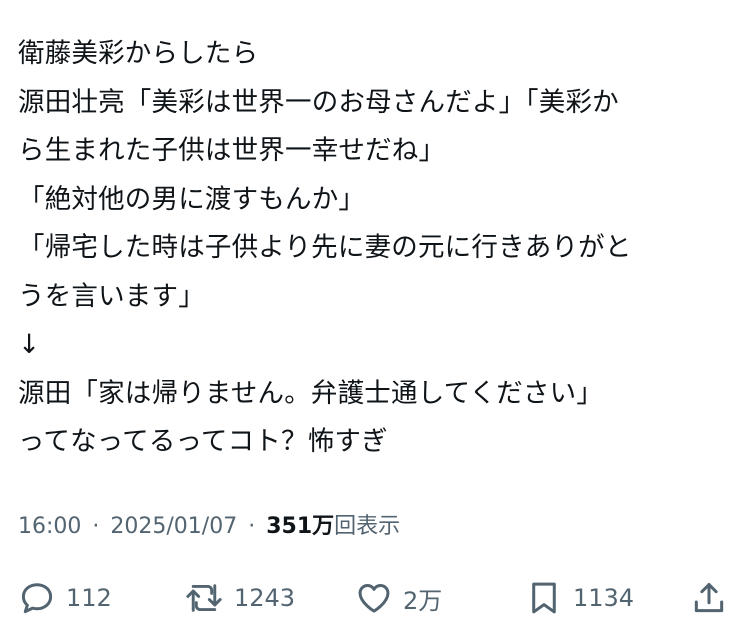 This screenshot has height=632, width=750. What do you see at coordinates (138, 53) in the screenshot?
I see `tweet-text-line: 衛藤美彩からしたら` at bounding box center [138, 53].